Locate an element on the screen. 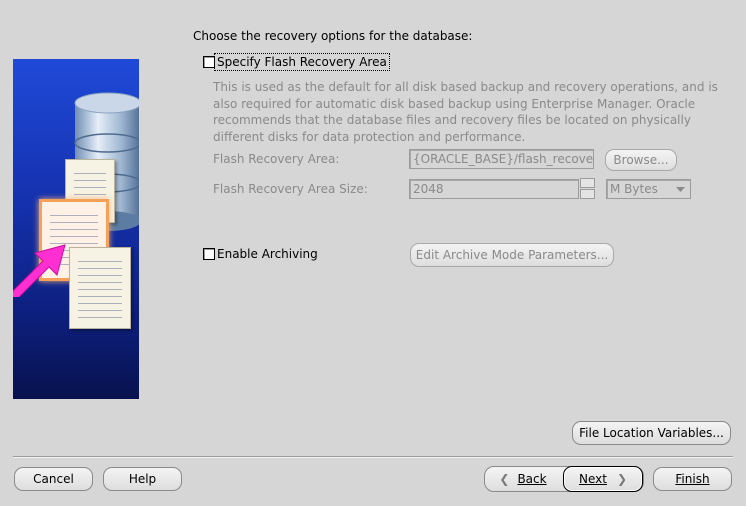  back-button-label: Back is located at coordinates (532, 479).